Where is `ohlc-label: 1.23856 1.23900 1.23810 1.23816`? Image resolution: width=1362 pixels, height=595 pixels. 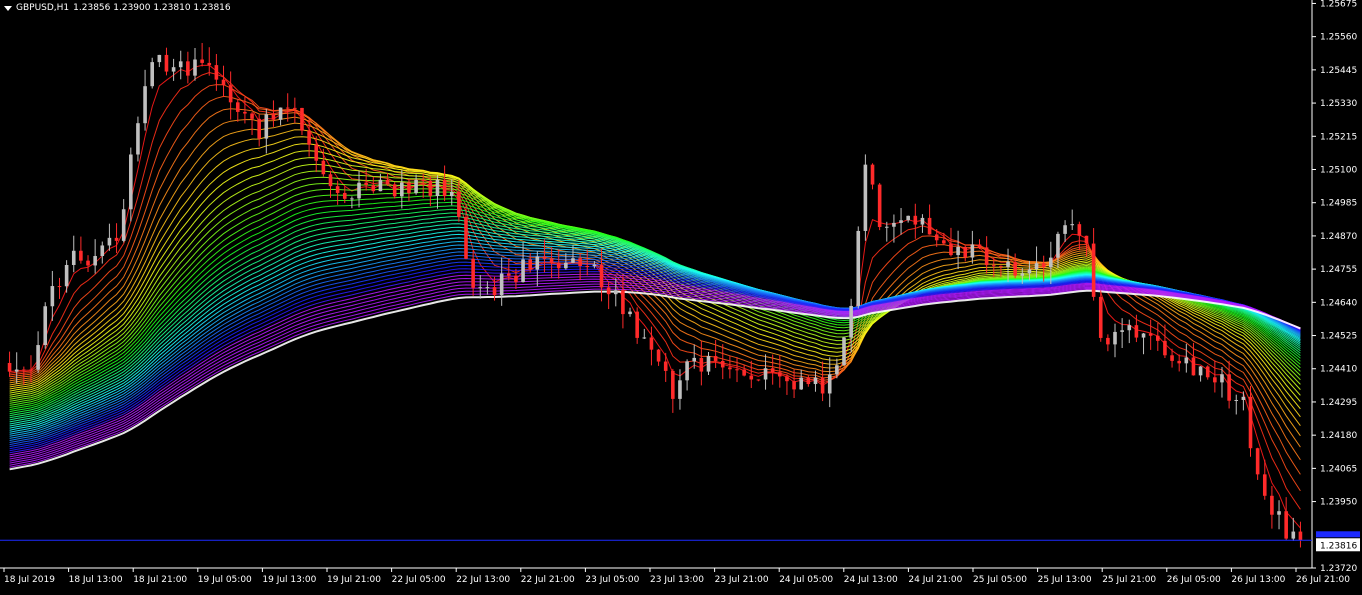
ohlc-label: 1.23856 1.23900 1.23810 1.23816 is located at coordinates (152, 8).